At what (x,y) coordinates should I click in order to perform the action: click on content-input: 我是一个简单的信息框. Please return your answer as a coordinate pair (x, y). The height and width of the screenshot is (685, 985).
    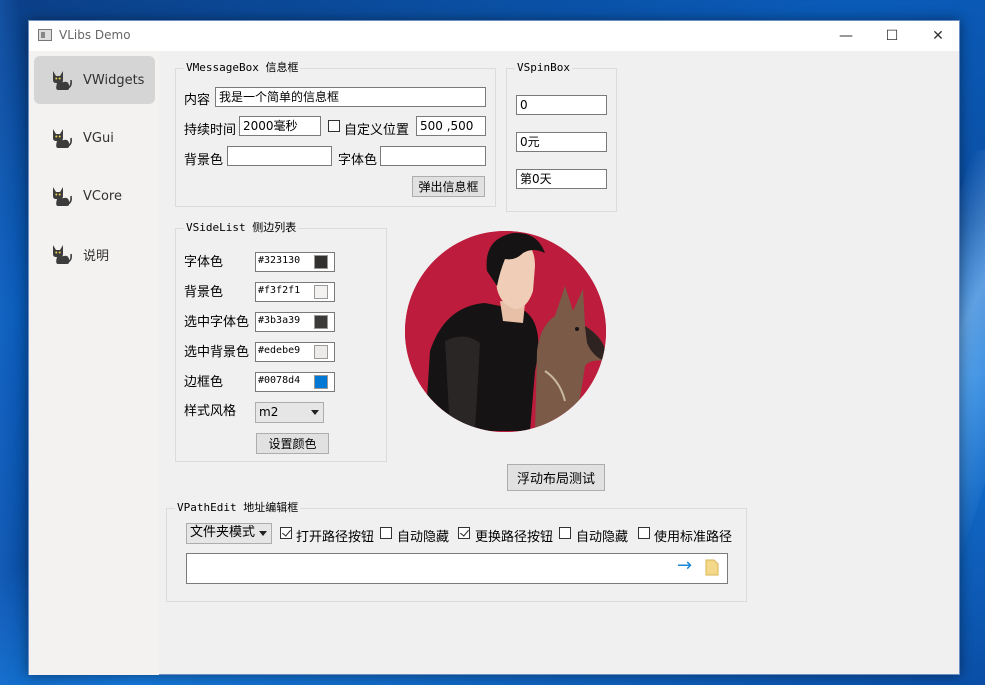
    Looking at the image, I should click on (350, 97).